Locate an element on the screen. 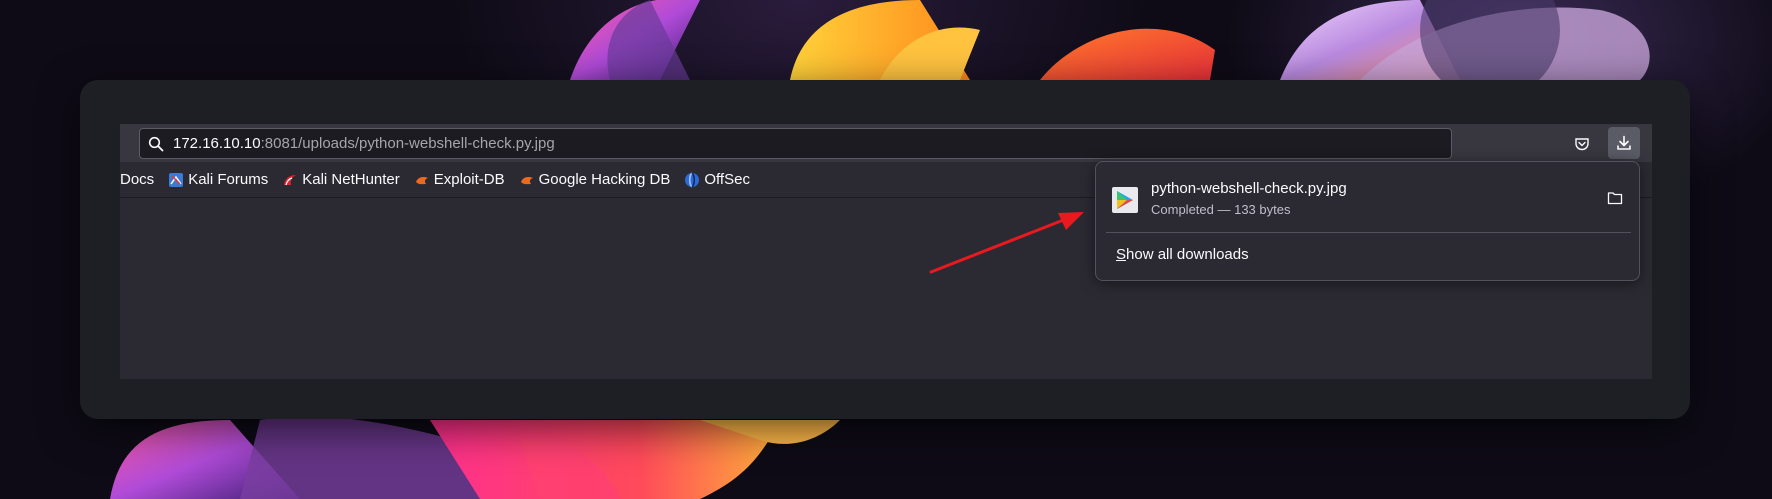 This screenshot has width=1772, height=499. bookmark-label: Exploit-DB is located at coordinates (469, 179).